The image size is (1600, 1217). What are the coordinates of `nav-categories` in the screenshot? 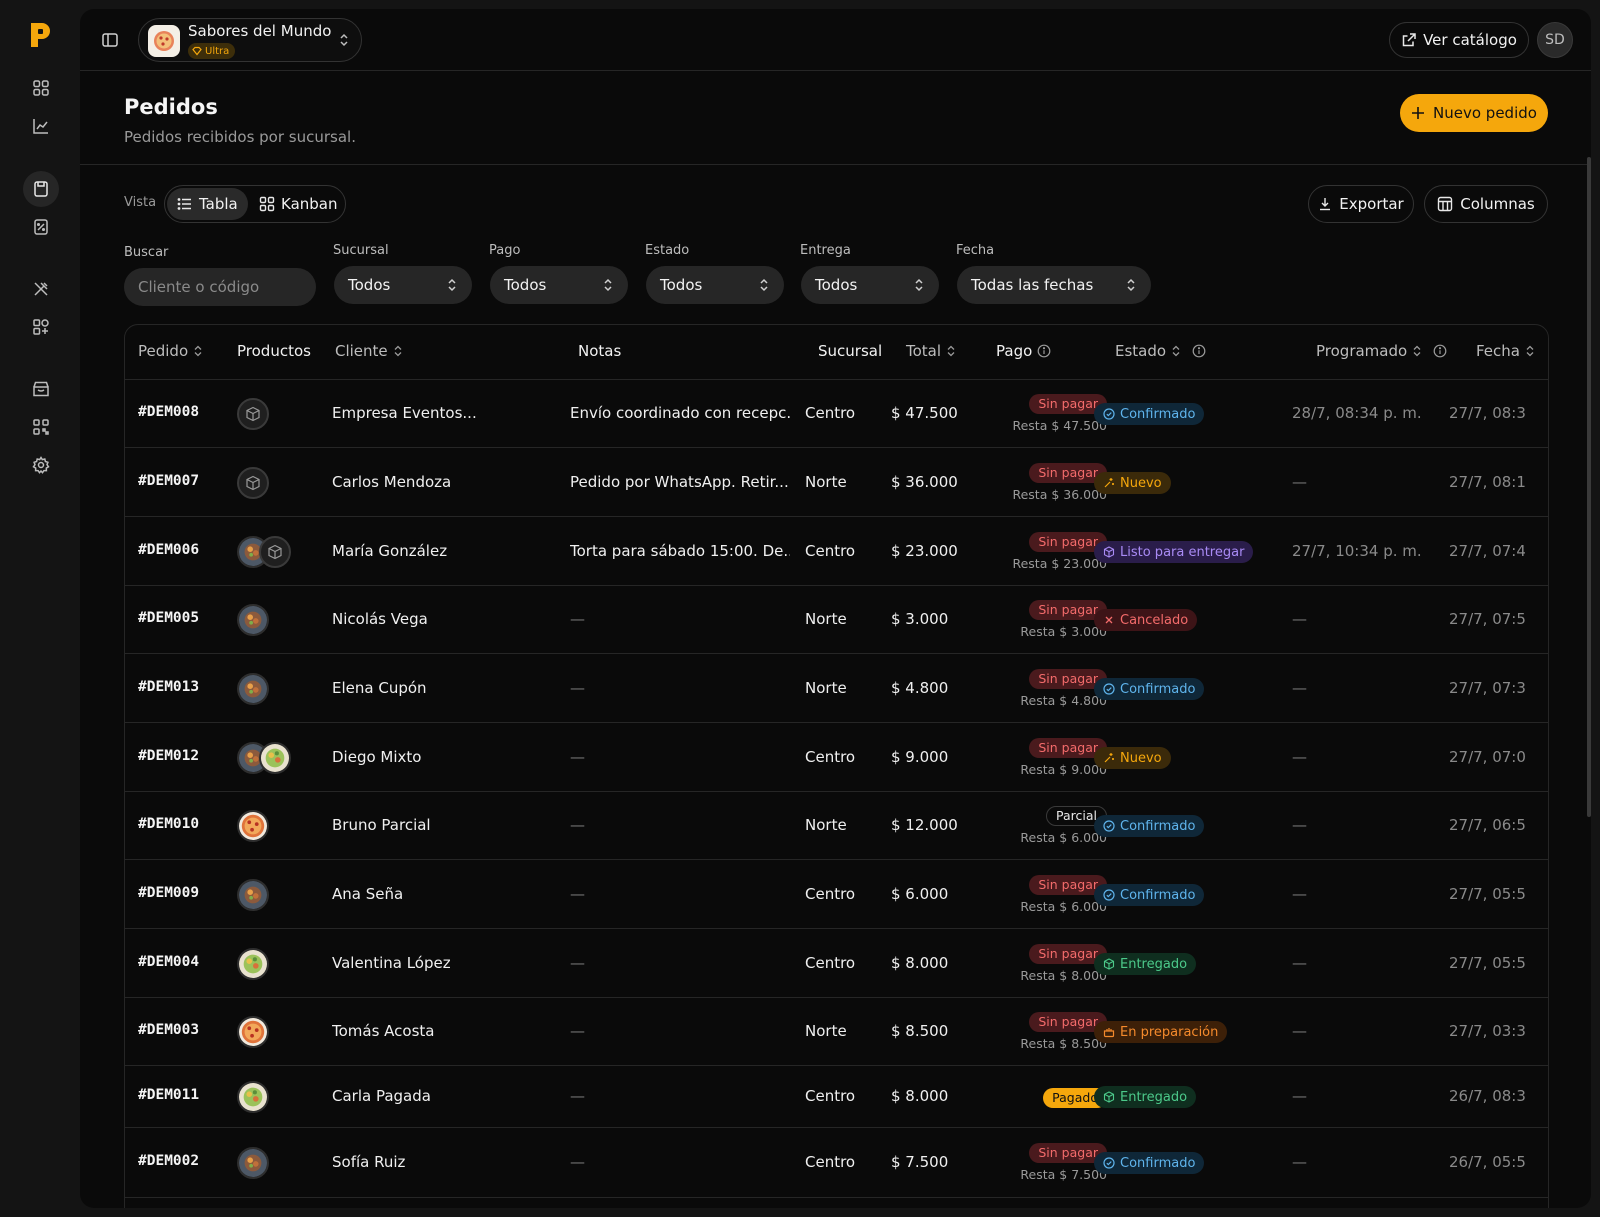 It's located at (41, 327).